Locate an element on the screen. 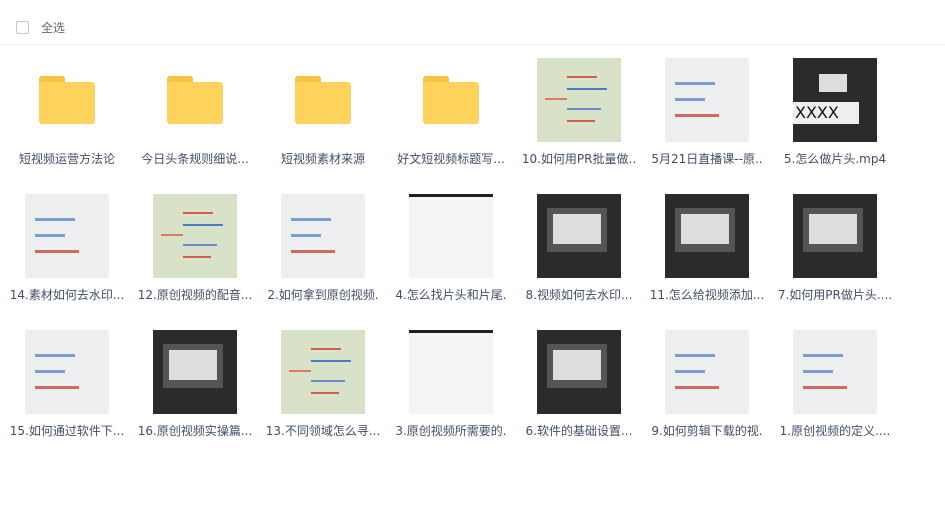 This screenshot has height=508, width=945. file-item: 2.如何拿到原创视频. is located at coordinates (323, 248).